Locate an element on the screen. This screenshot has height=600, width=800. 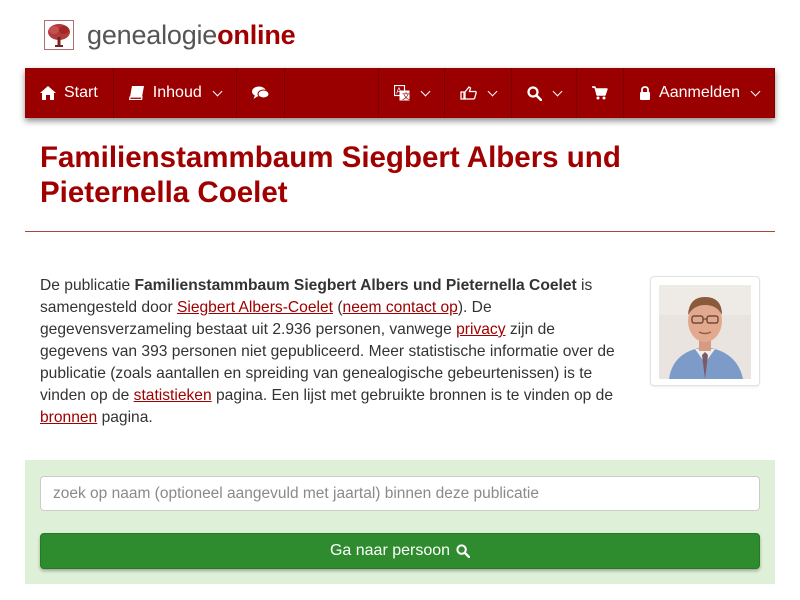
nav-start: Start is located at coordinates (69, 93).